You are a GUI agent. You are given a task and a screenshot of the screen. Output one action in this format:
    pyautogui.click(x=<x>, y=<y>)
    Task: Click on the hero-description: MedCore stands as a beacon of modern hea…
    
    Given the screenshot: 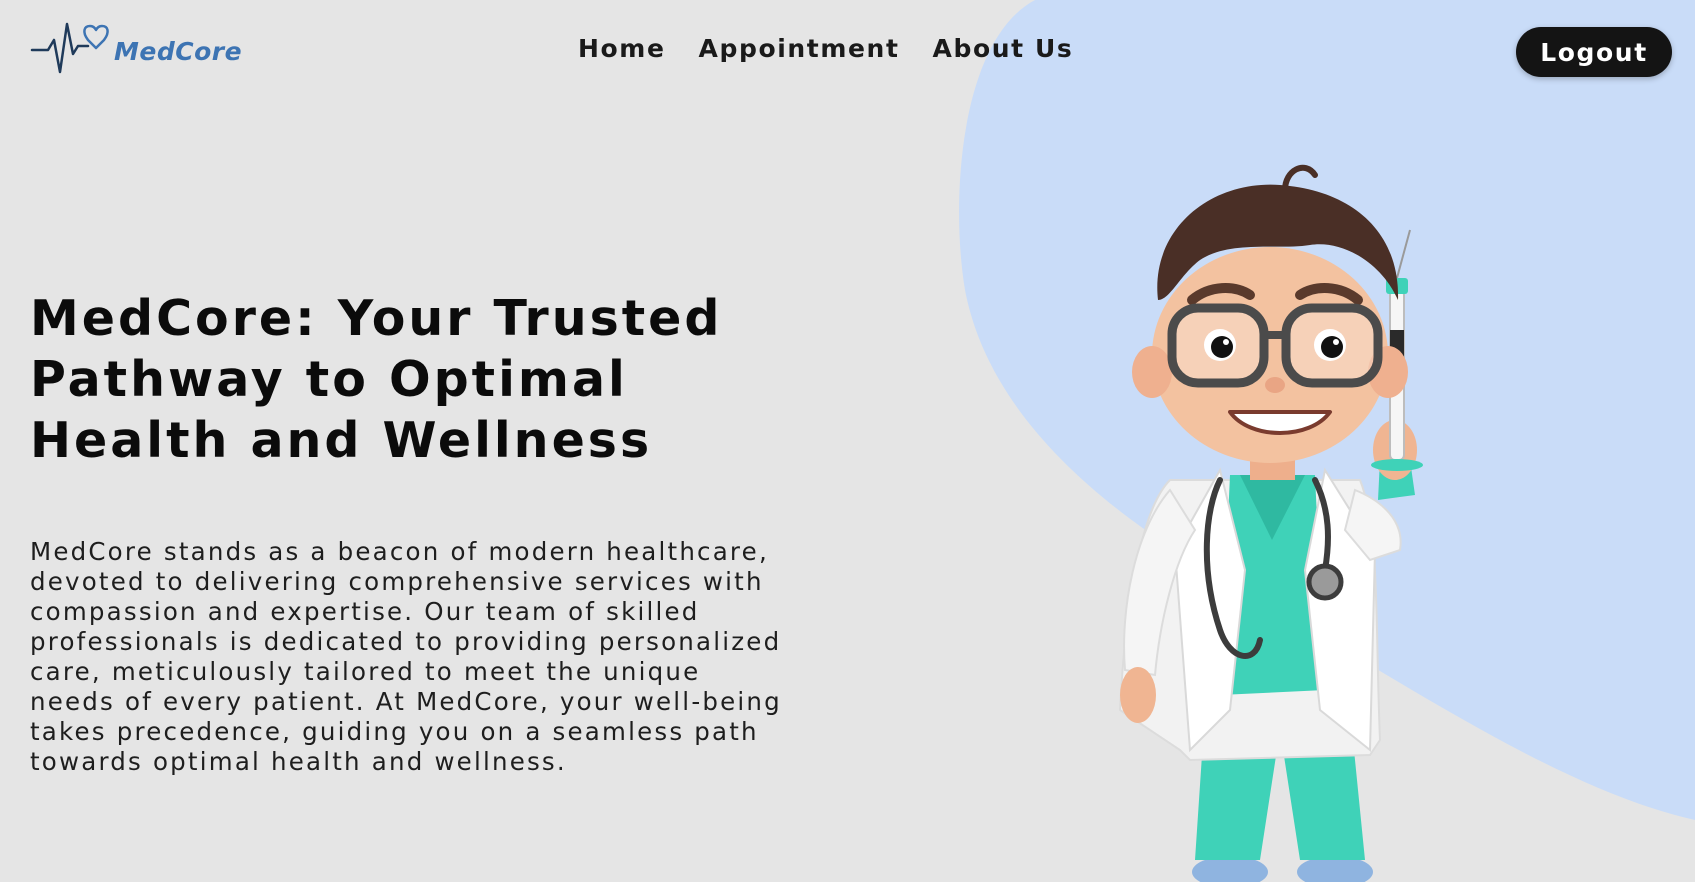 What is the action you would take?
    pyautogui.click(x=430, y=657)
    